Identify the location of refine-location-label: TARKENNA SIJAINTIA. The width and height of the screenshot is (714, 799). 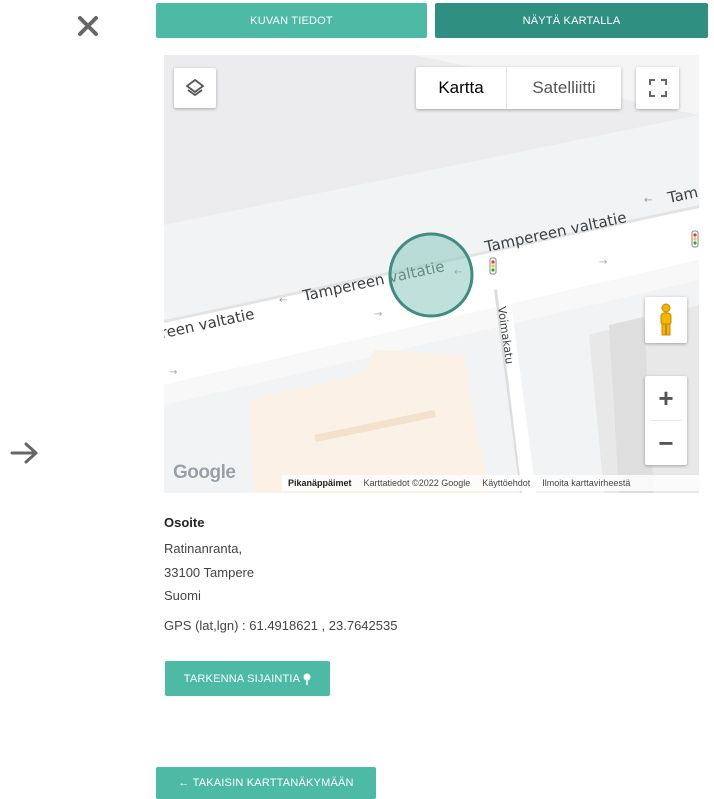
(242, 678).